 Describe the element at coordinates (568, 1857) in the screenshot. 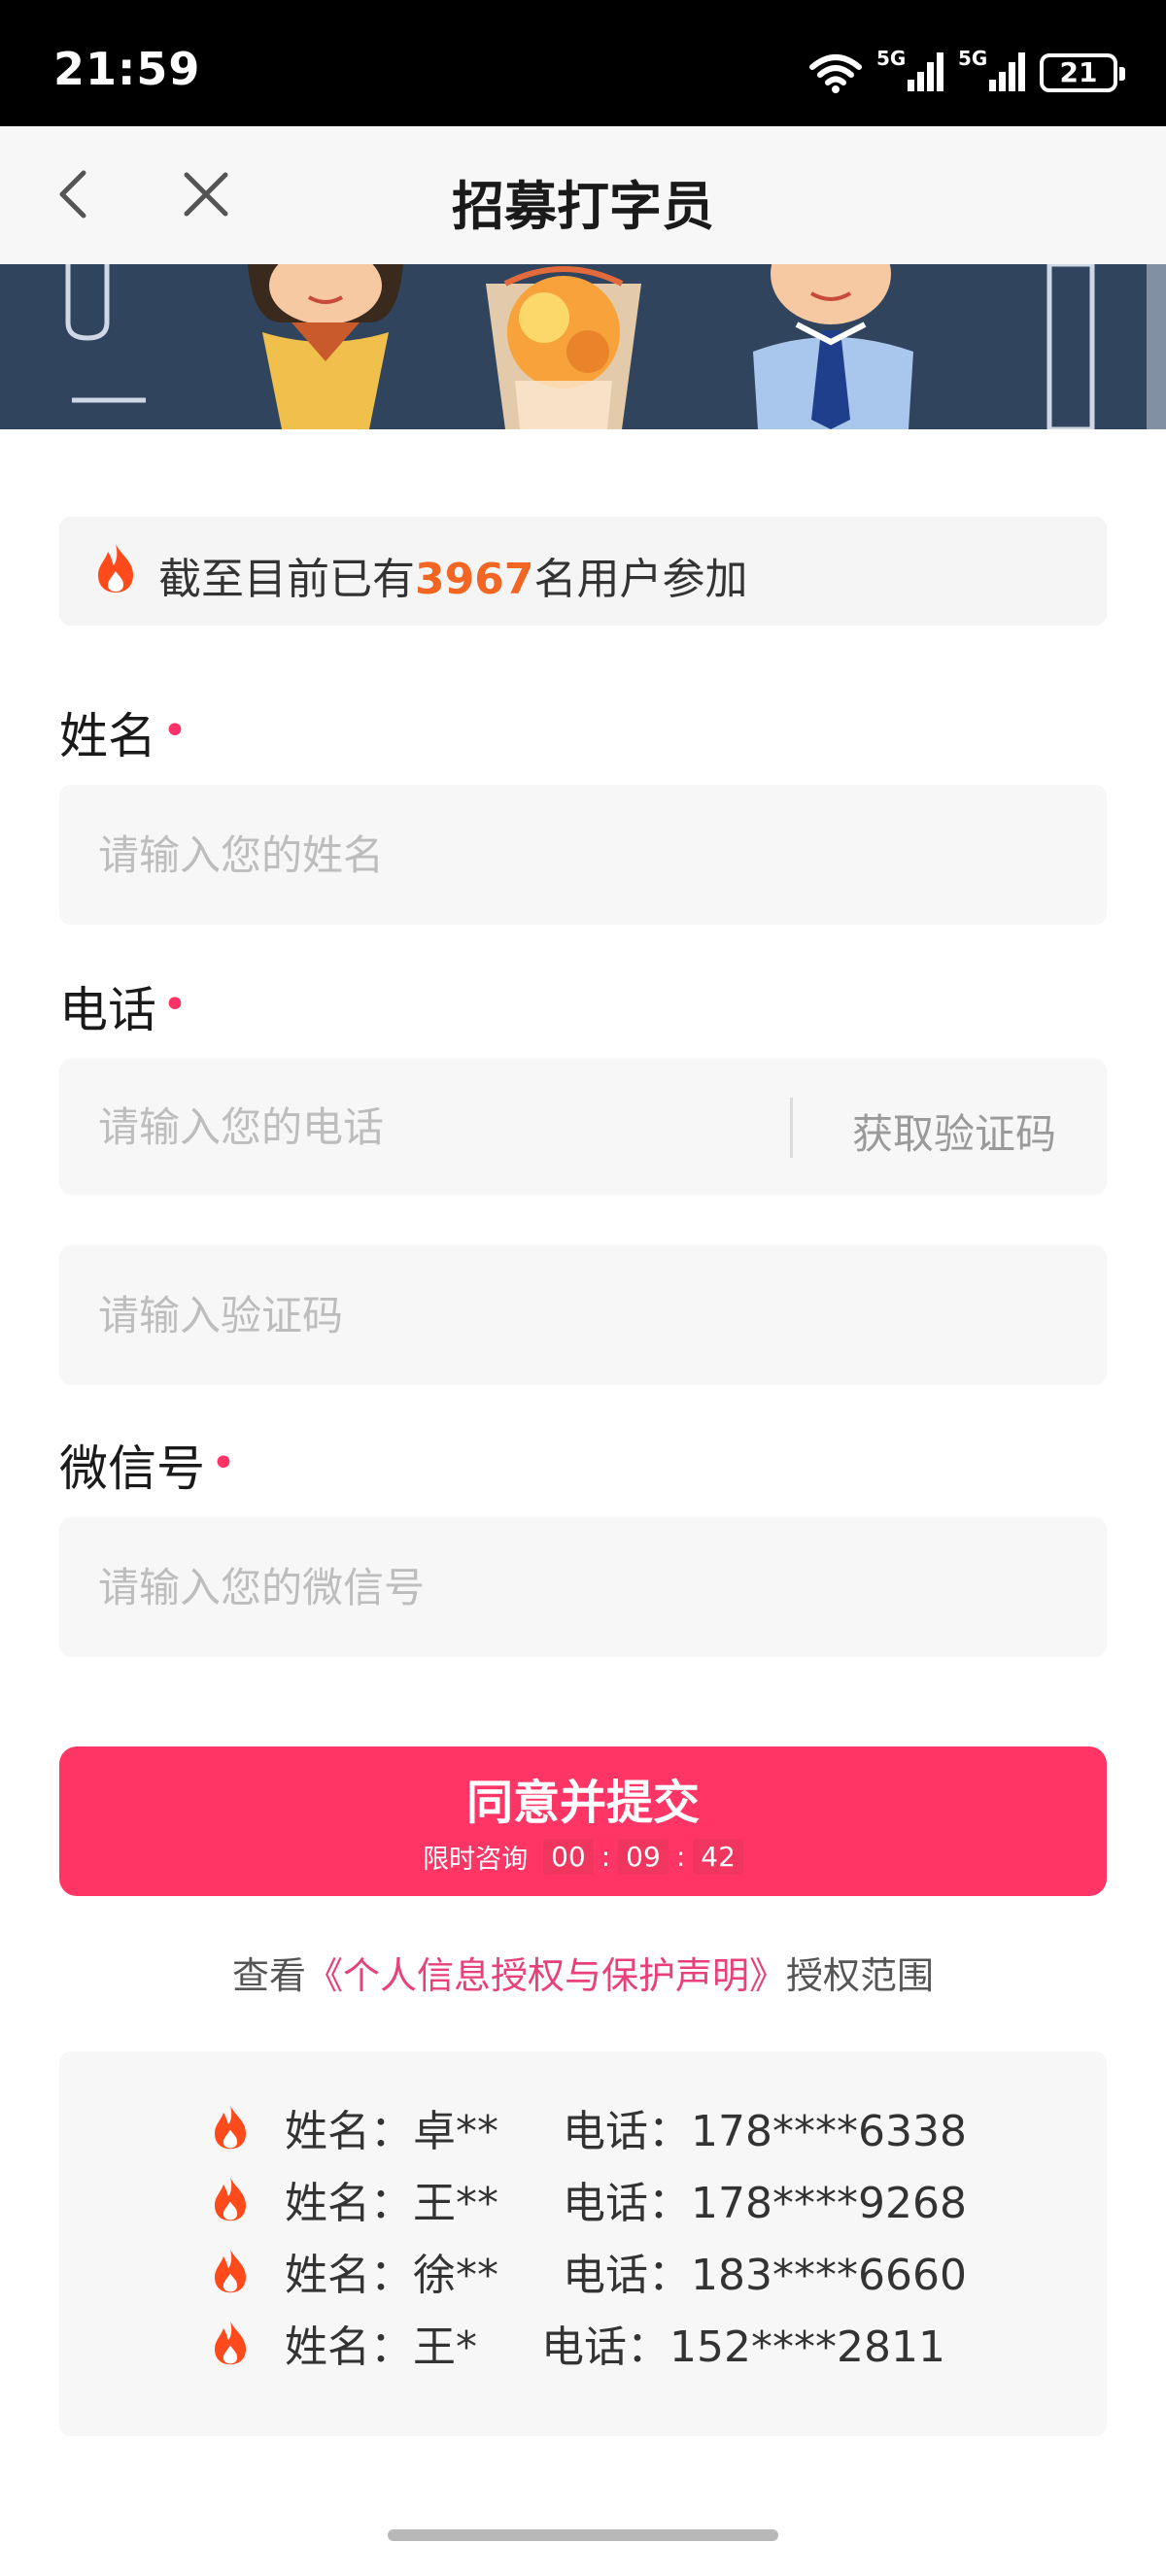

I see `countdown-hours: 00` at that location.